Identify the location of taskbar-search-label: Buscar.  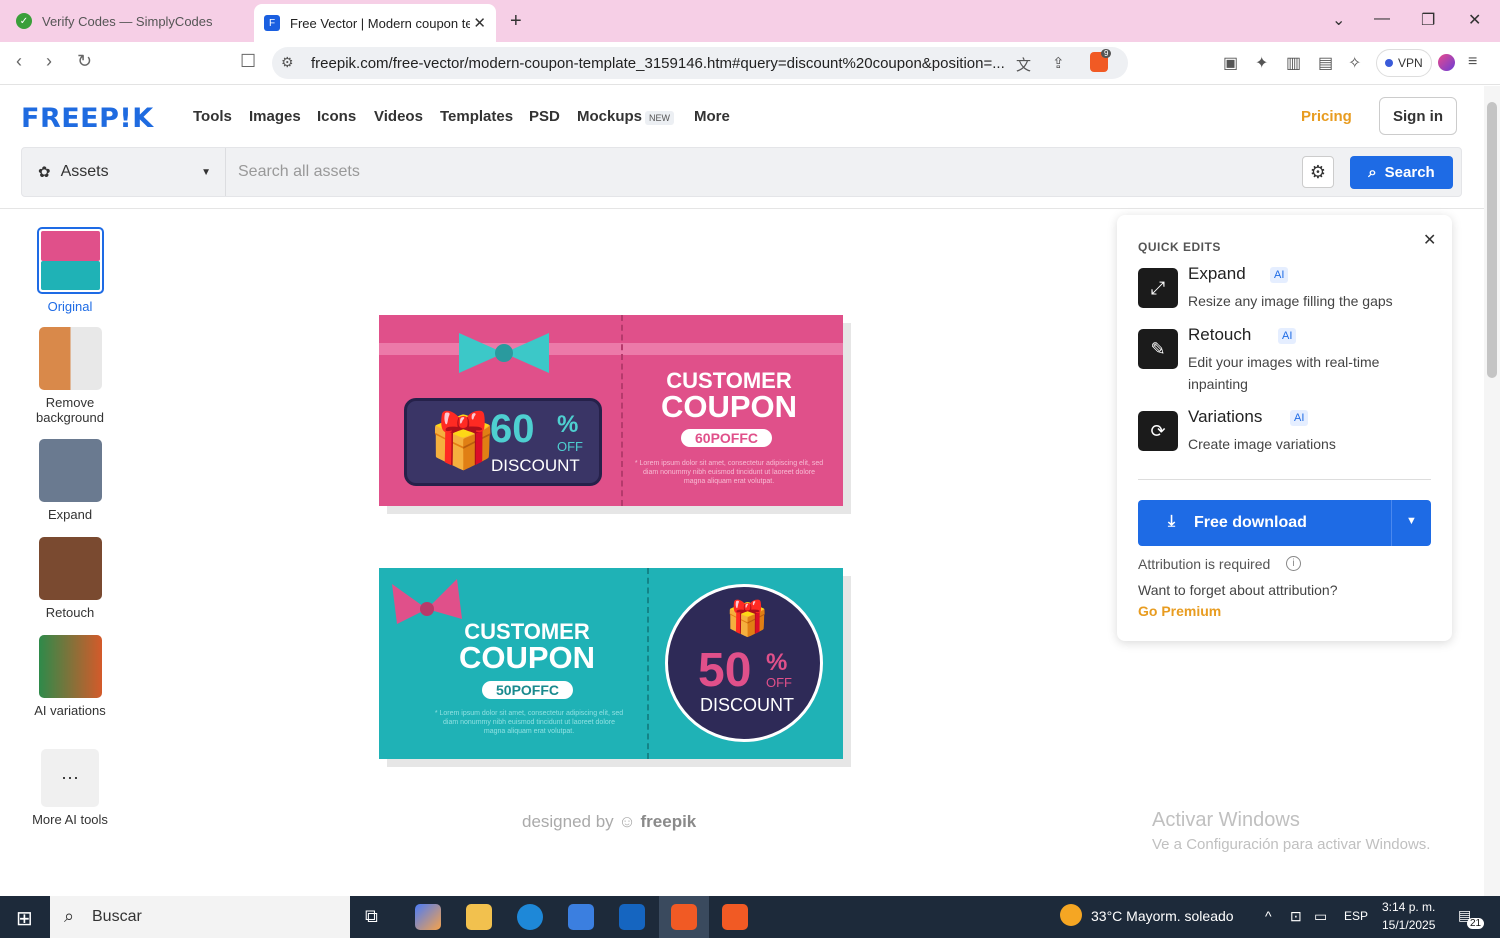
(117, 916).